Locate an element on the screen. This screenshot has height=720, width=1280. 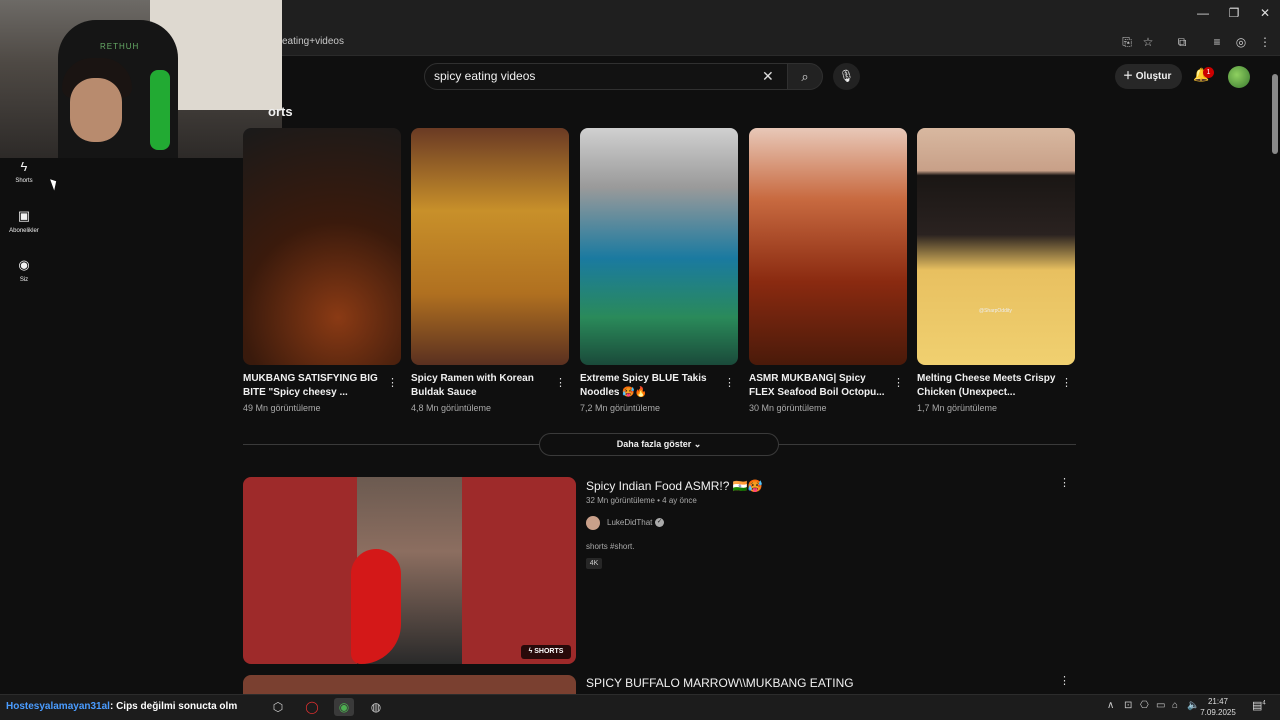
clock-time: 21:47 is located at coordinates (1218, 701).